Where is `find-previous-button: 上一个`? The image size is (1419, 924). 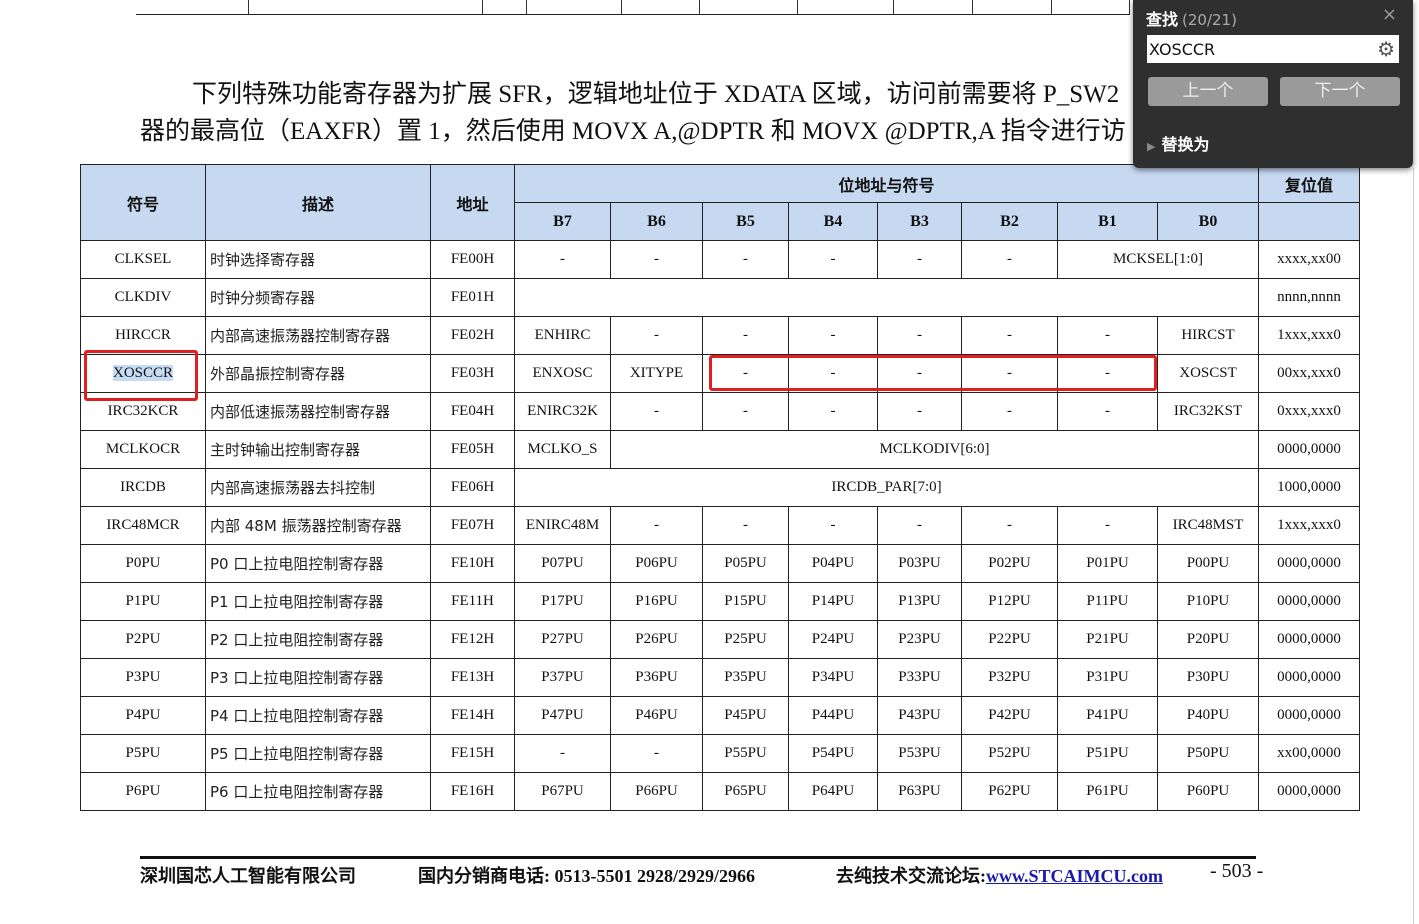 find-previous-button: 上一个 is located at coordinates (1208, 91).